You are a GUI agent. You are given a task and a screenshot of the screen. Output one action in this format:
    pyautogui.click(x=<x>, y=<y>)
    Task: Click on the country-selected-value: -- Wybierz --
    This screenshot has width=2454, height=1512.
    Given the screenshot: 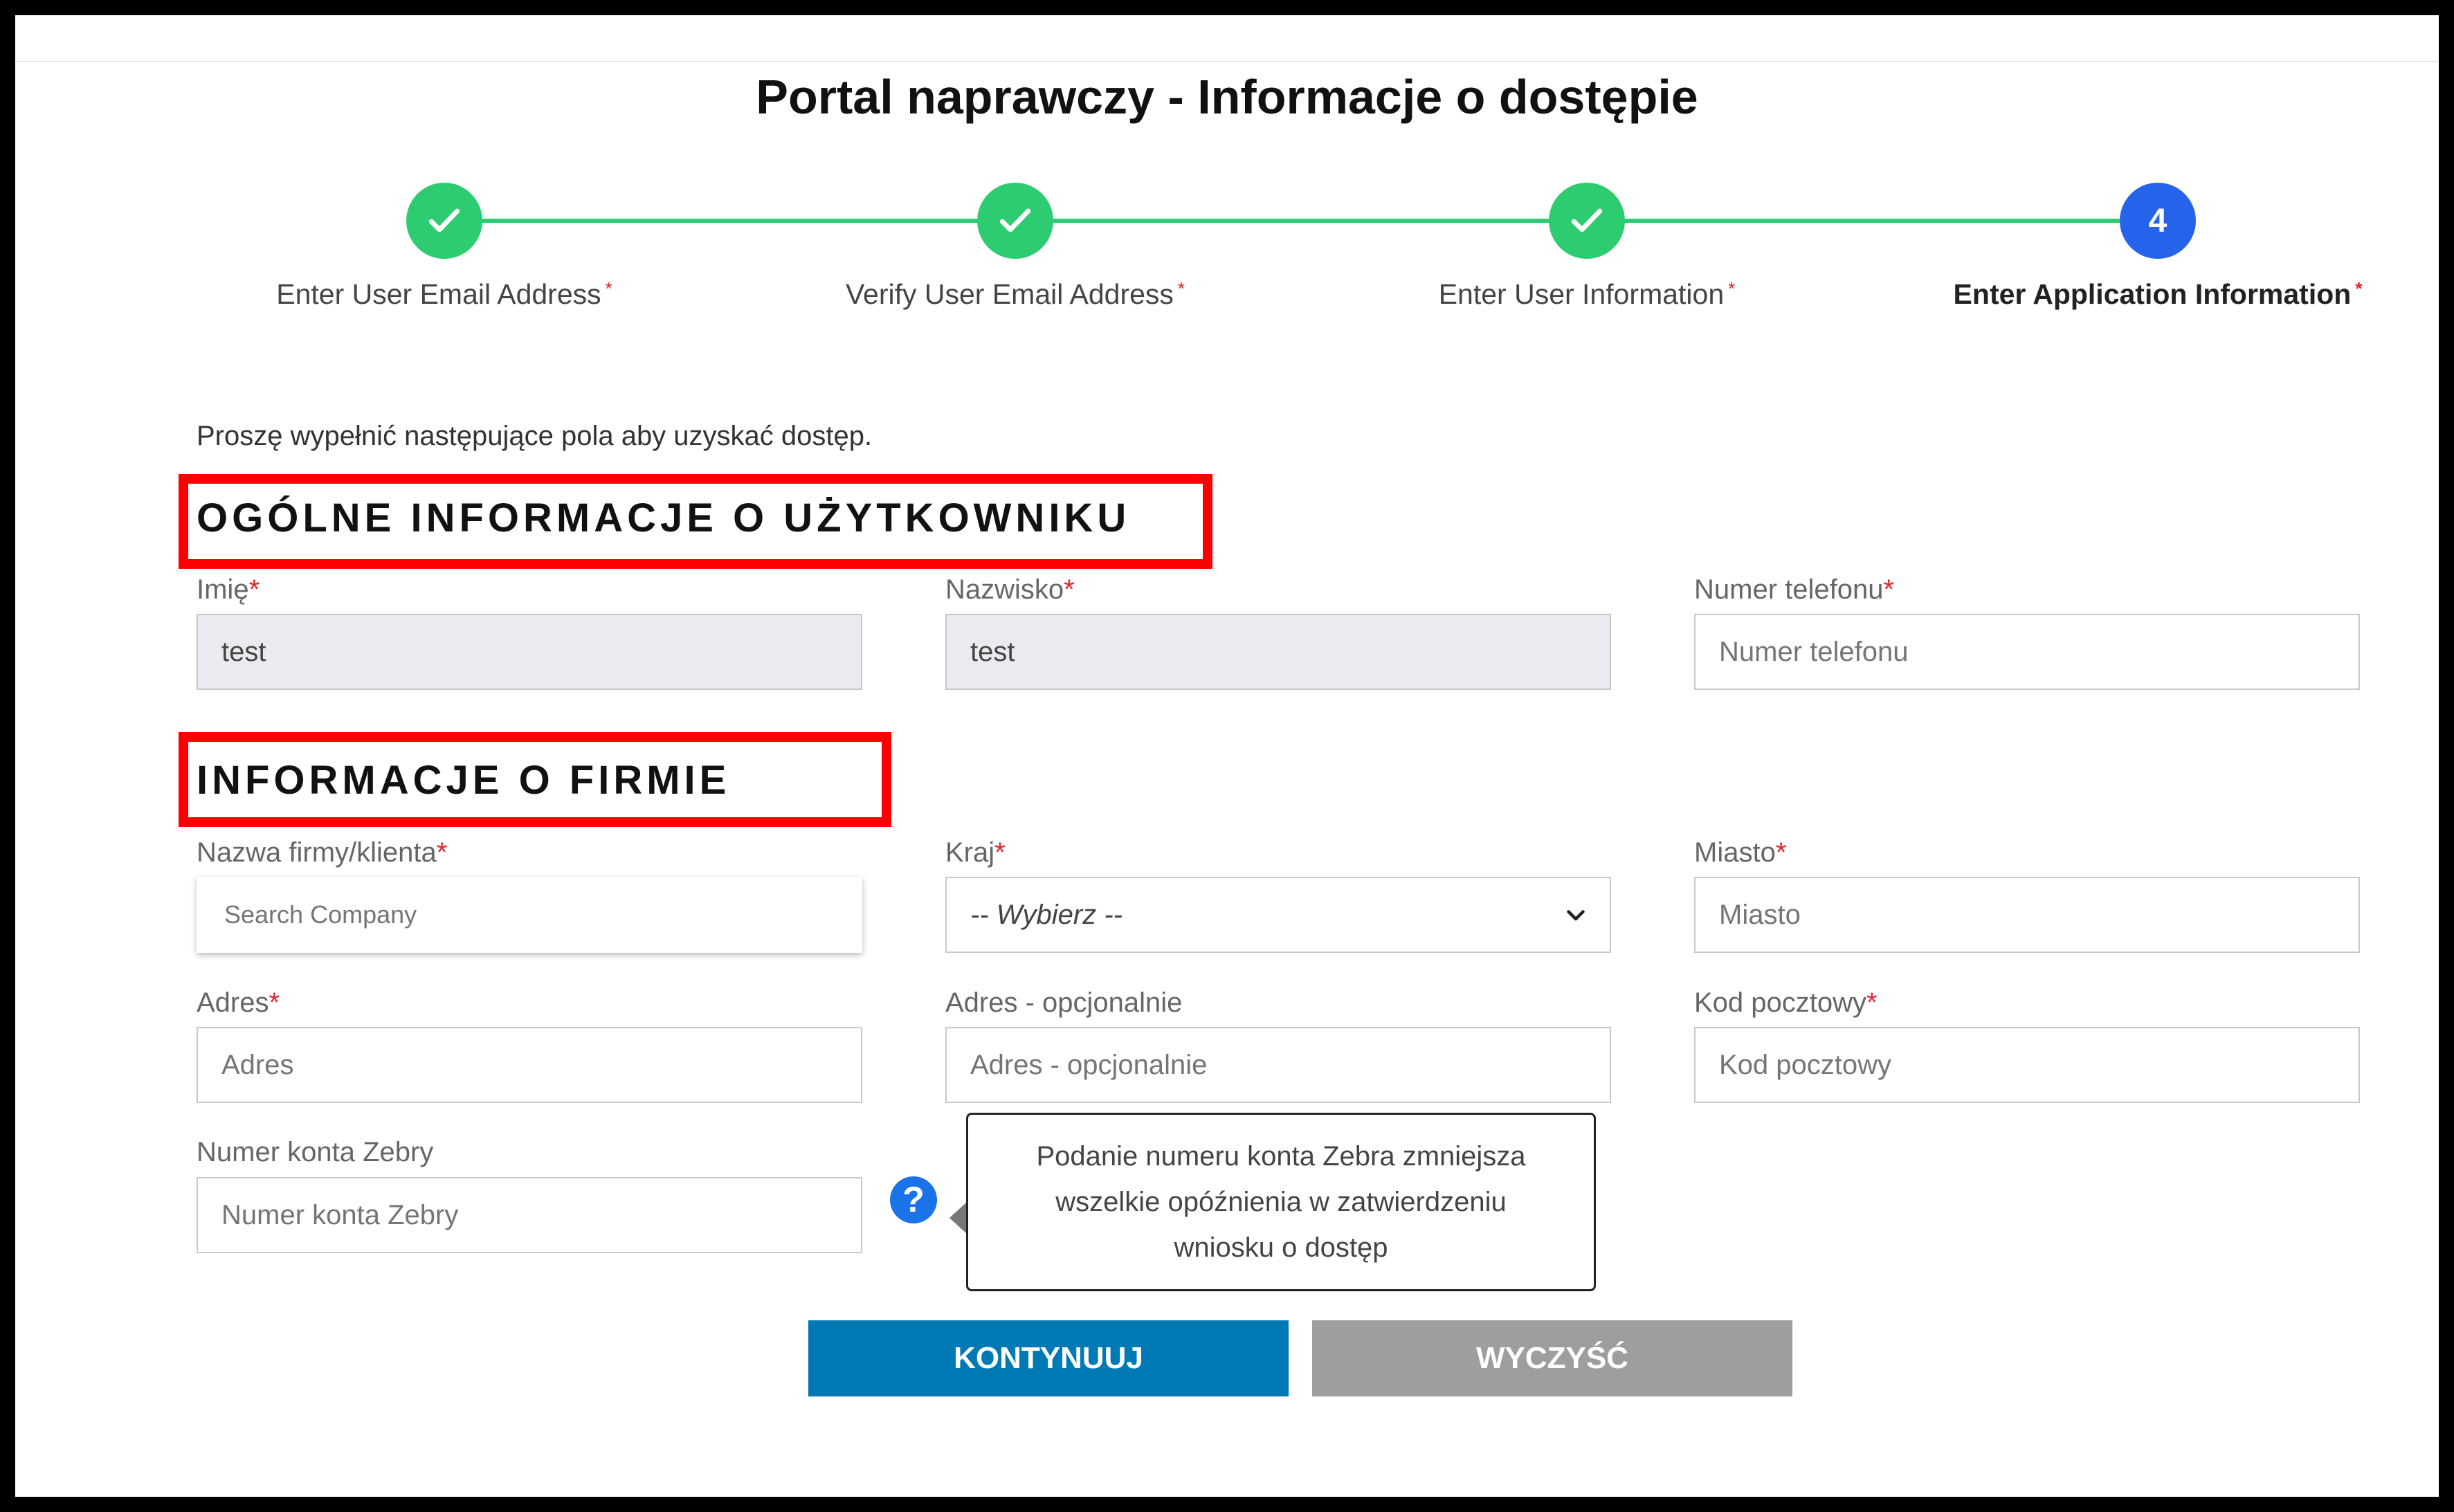 What is the action you would take?
    pyautogui.click(x=1046, y=914)
    